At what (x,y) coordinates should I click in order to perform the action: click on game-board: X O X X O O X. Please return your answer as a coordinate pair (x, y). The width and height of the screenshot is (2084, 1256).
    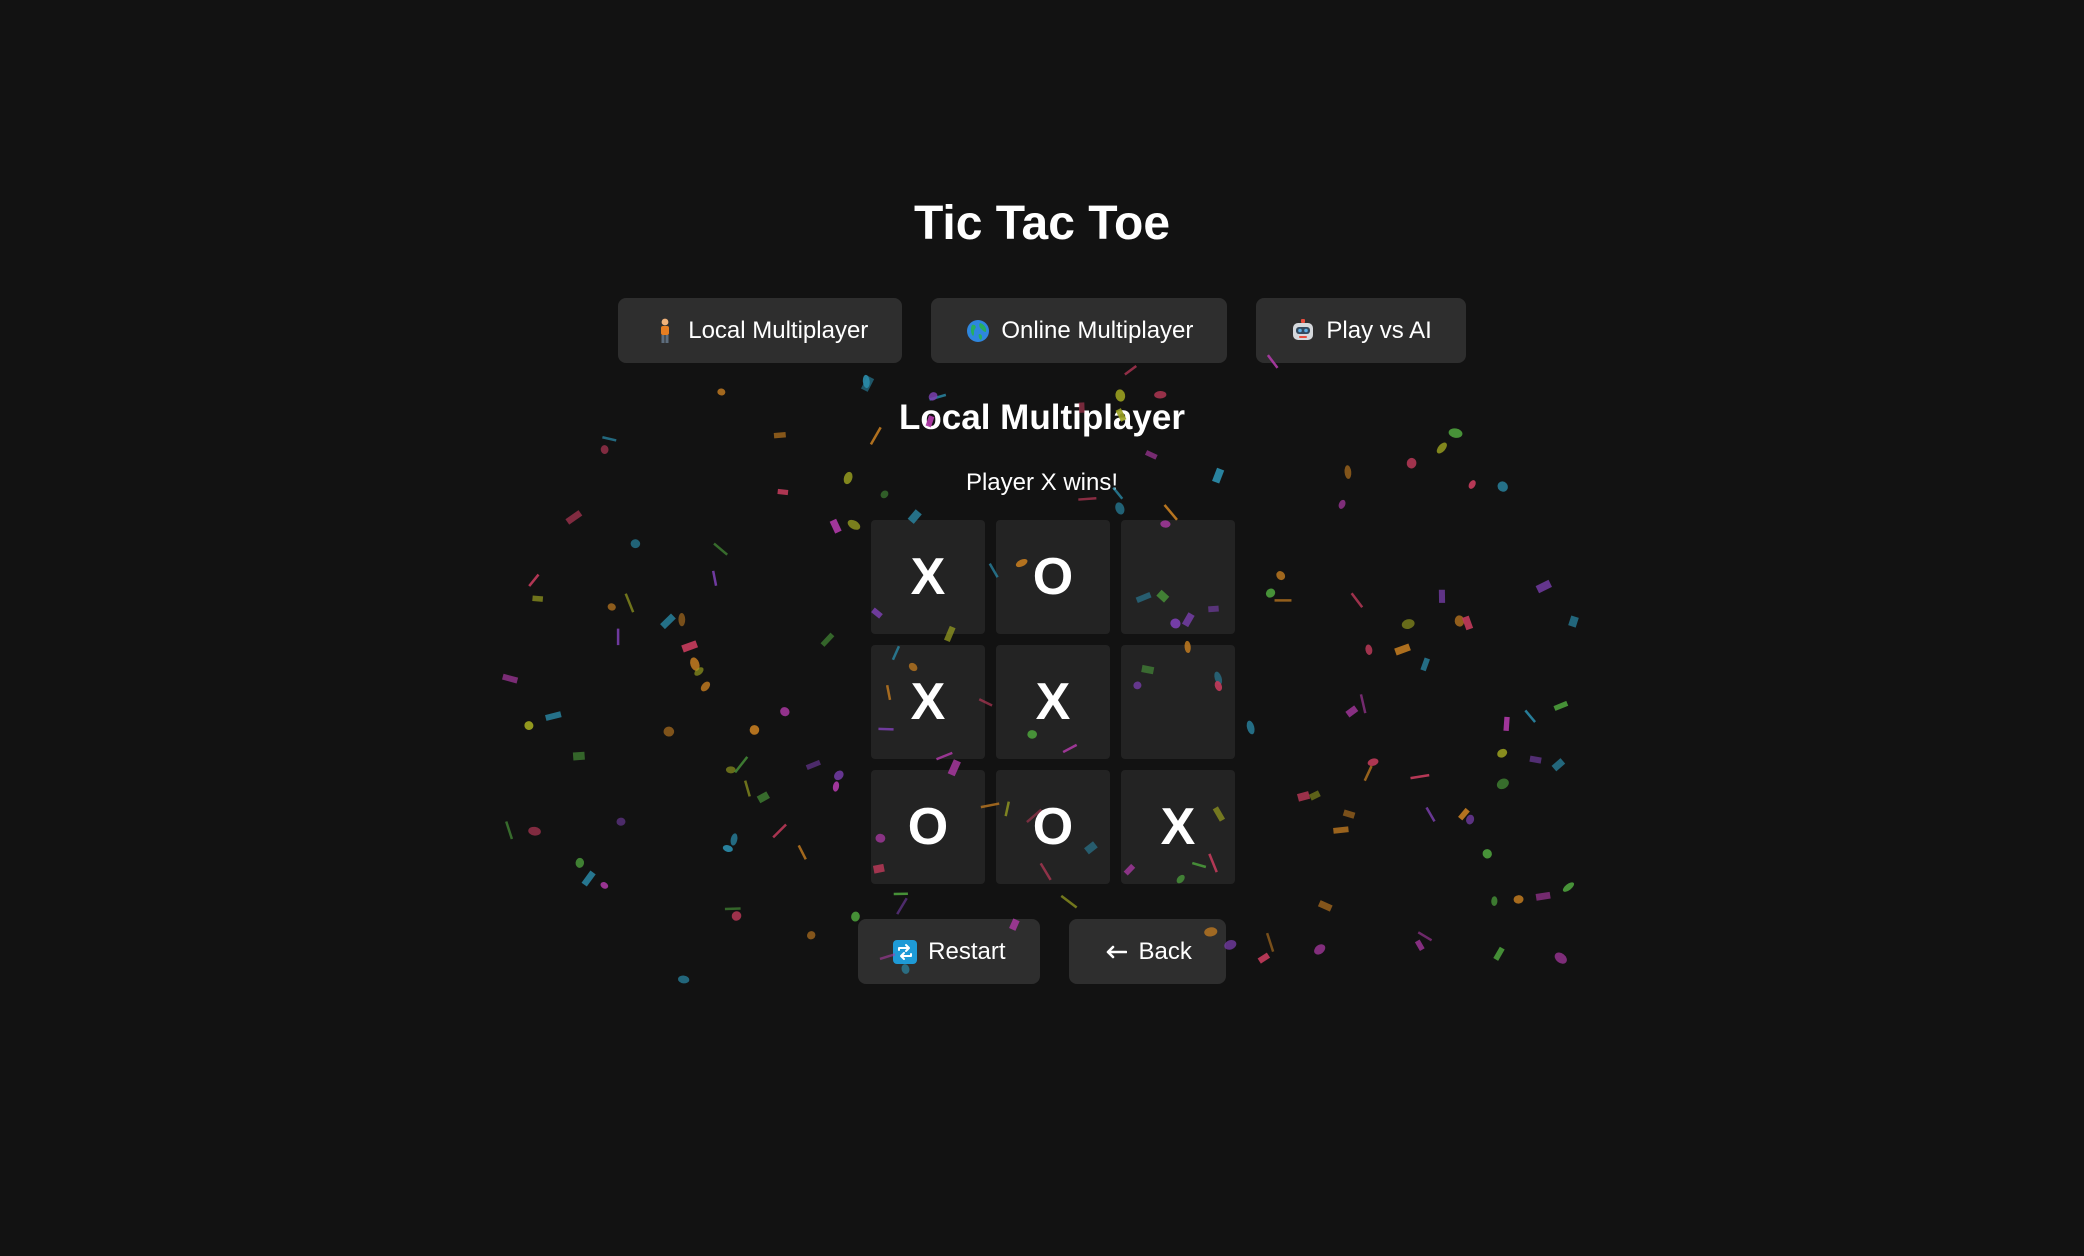
    Looking at the image, I should click on (1053, 702).